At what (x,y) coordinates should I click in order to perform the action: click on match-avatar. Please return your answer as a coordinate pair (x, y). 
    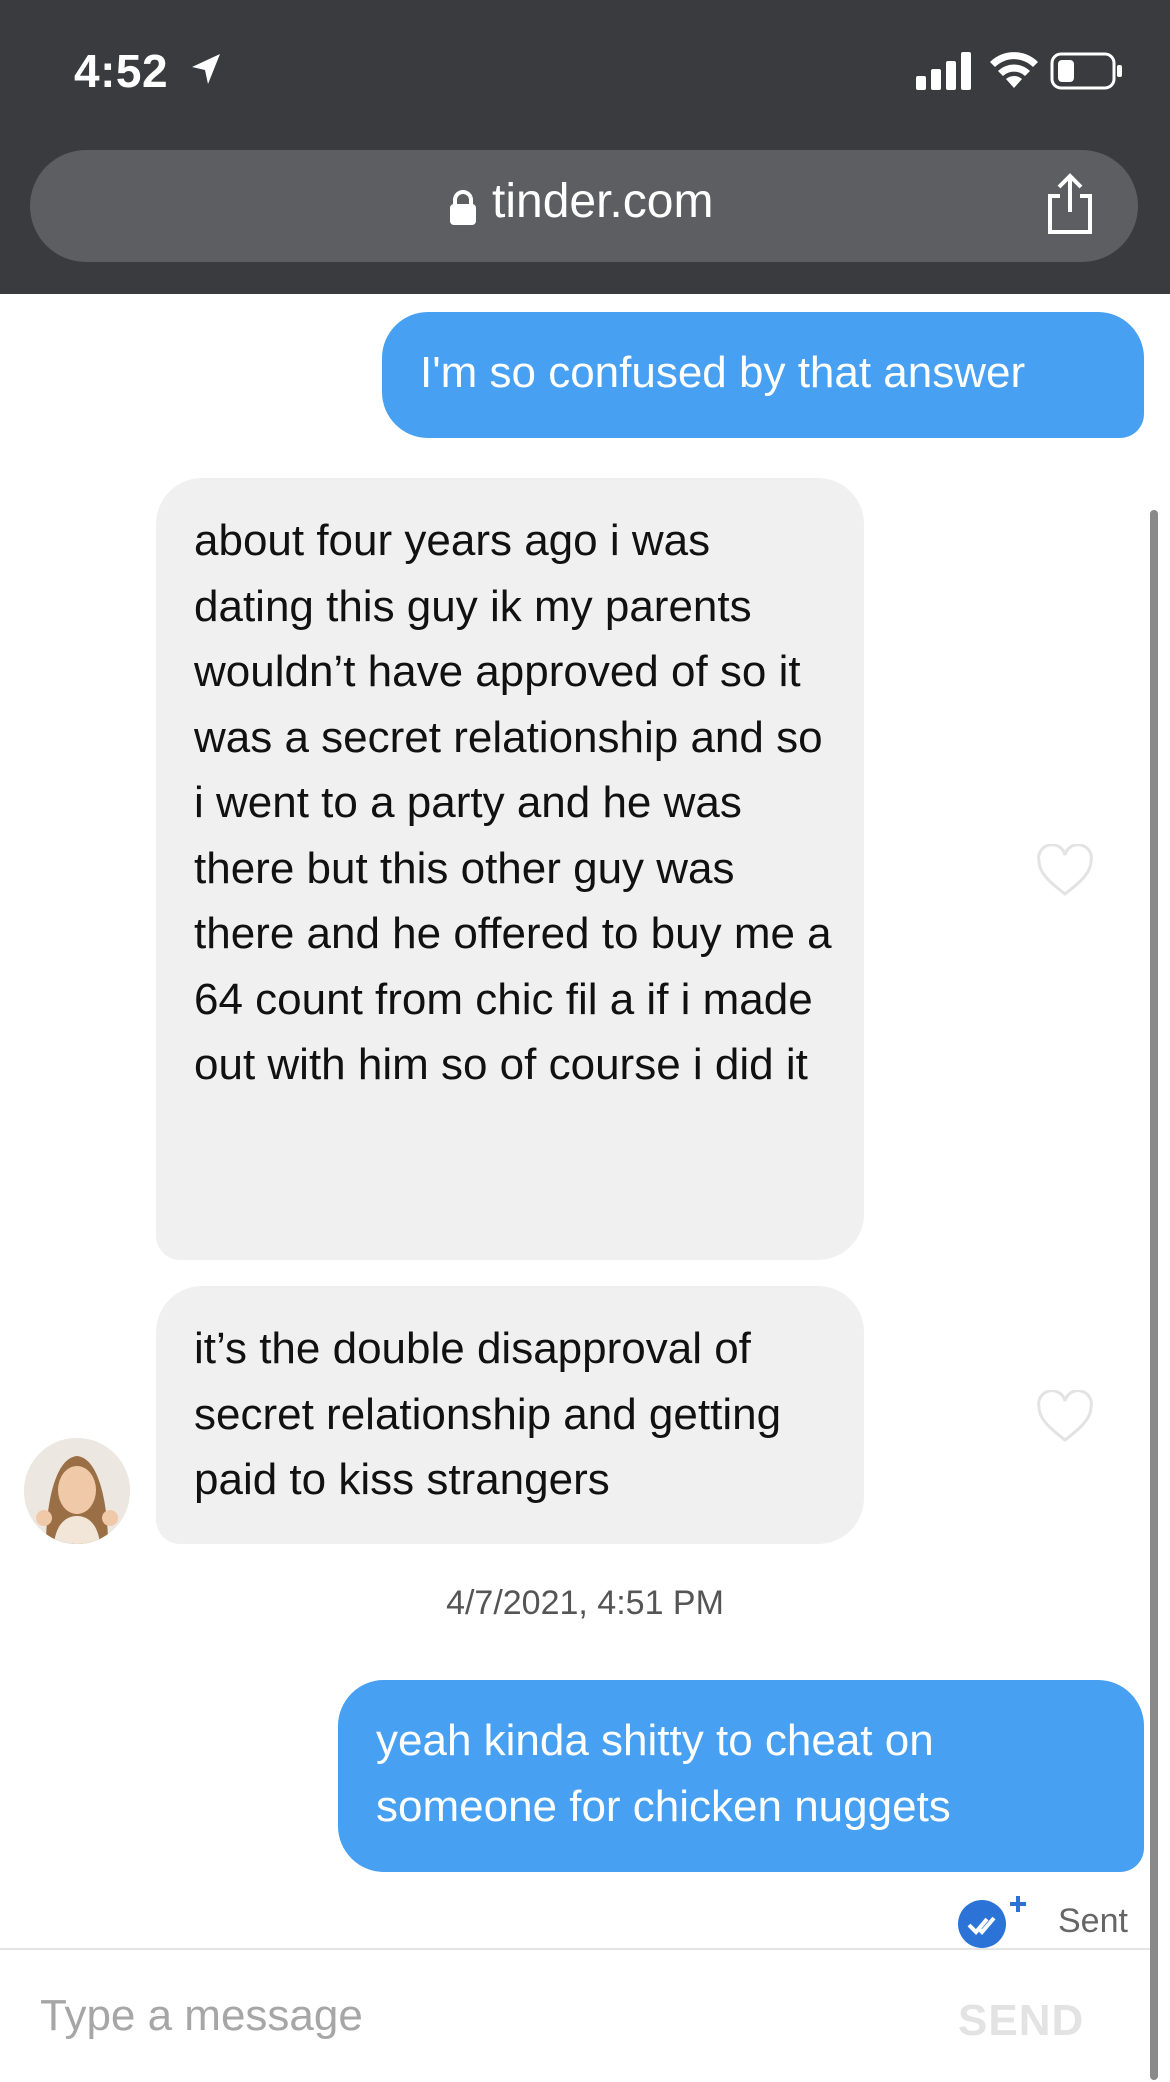
    Looking at the image, I should click on (77, 1491).